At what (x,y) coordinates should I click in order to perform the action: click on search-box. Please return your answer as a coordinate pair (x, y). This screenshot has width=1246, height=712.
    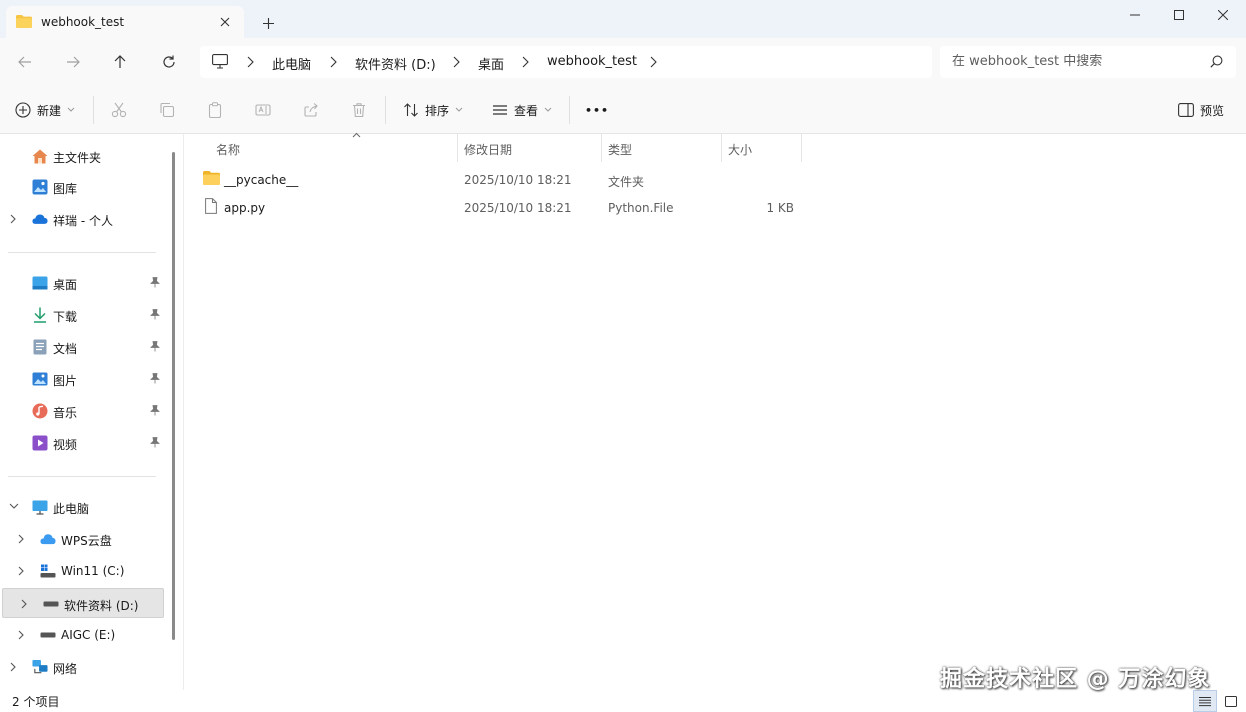
    Looking at the image, I should click on (1088, 62).